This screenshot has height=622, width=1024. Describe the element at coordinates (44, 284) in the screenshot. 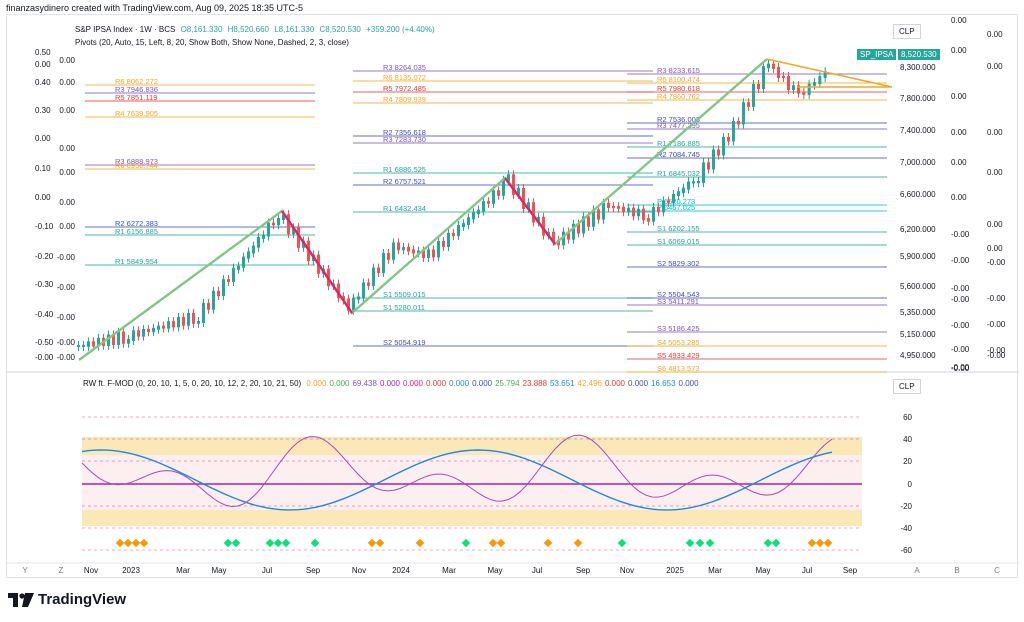

I see `left-axis-tick: -0.30` at that location.